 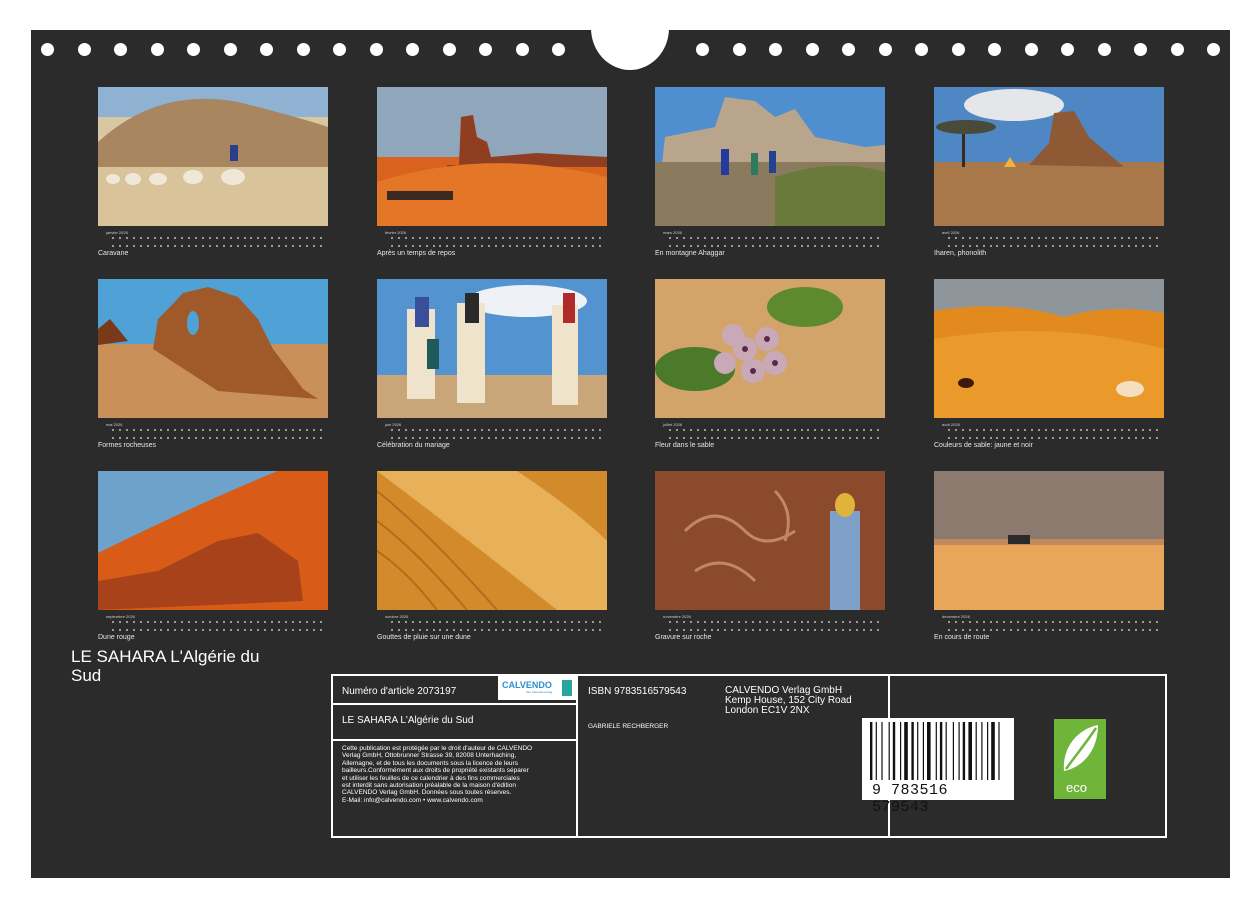 What do you see at coordinates (951, 424) in the screenshot?
I see `month-name: août 2026` at bounding box center [951, 424].